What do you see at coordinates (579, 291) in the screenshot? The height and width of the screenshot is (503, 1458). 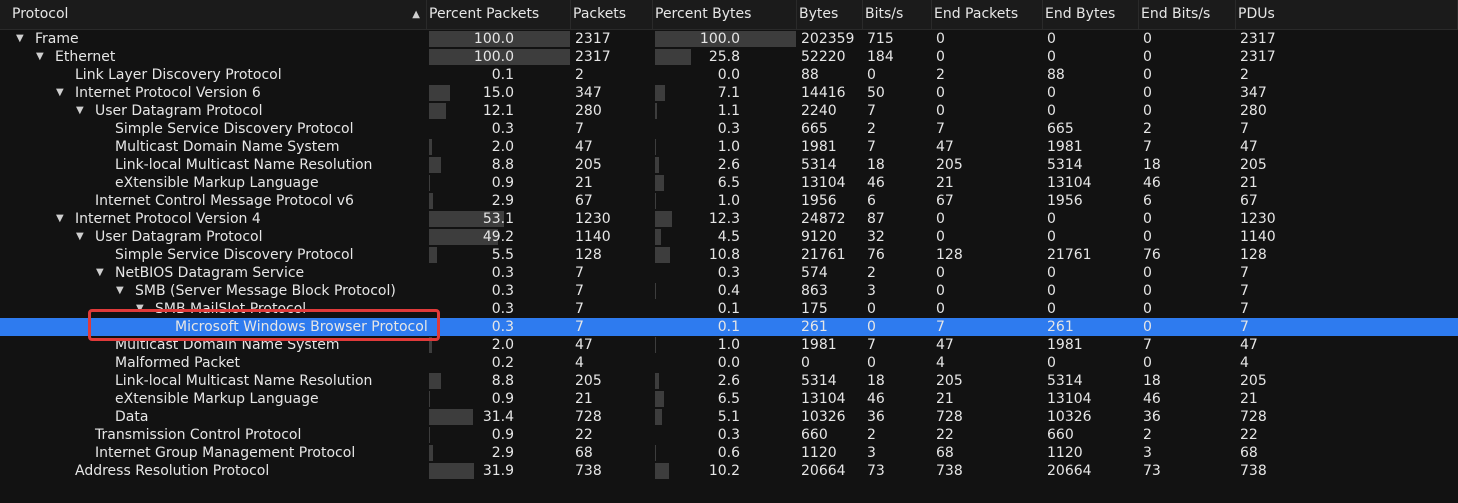 I see `packets-cell: 7` at bounding box center [579, 291].